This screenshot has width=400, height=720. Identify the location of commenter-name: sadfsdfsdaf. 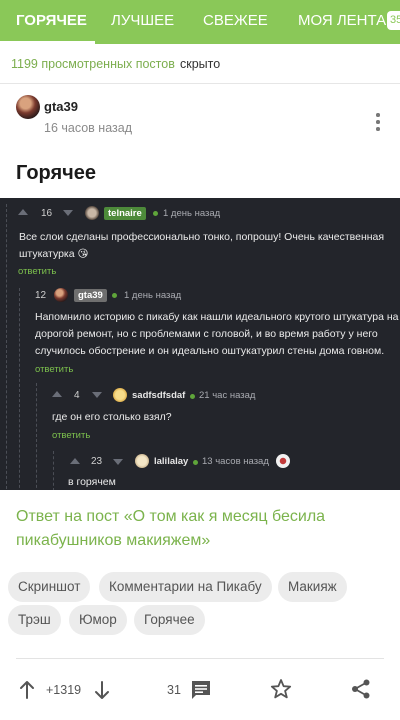
(159, 395).